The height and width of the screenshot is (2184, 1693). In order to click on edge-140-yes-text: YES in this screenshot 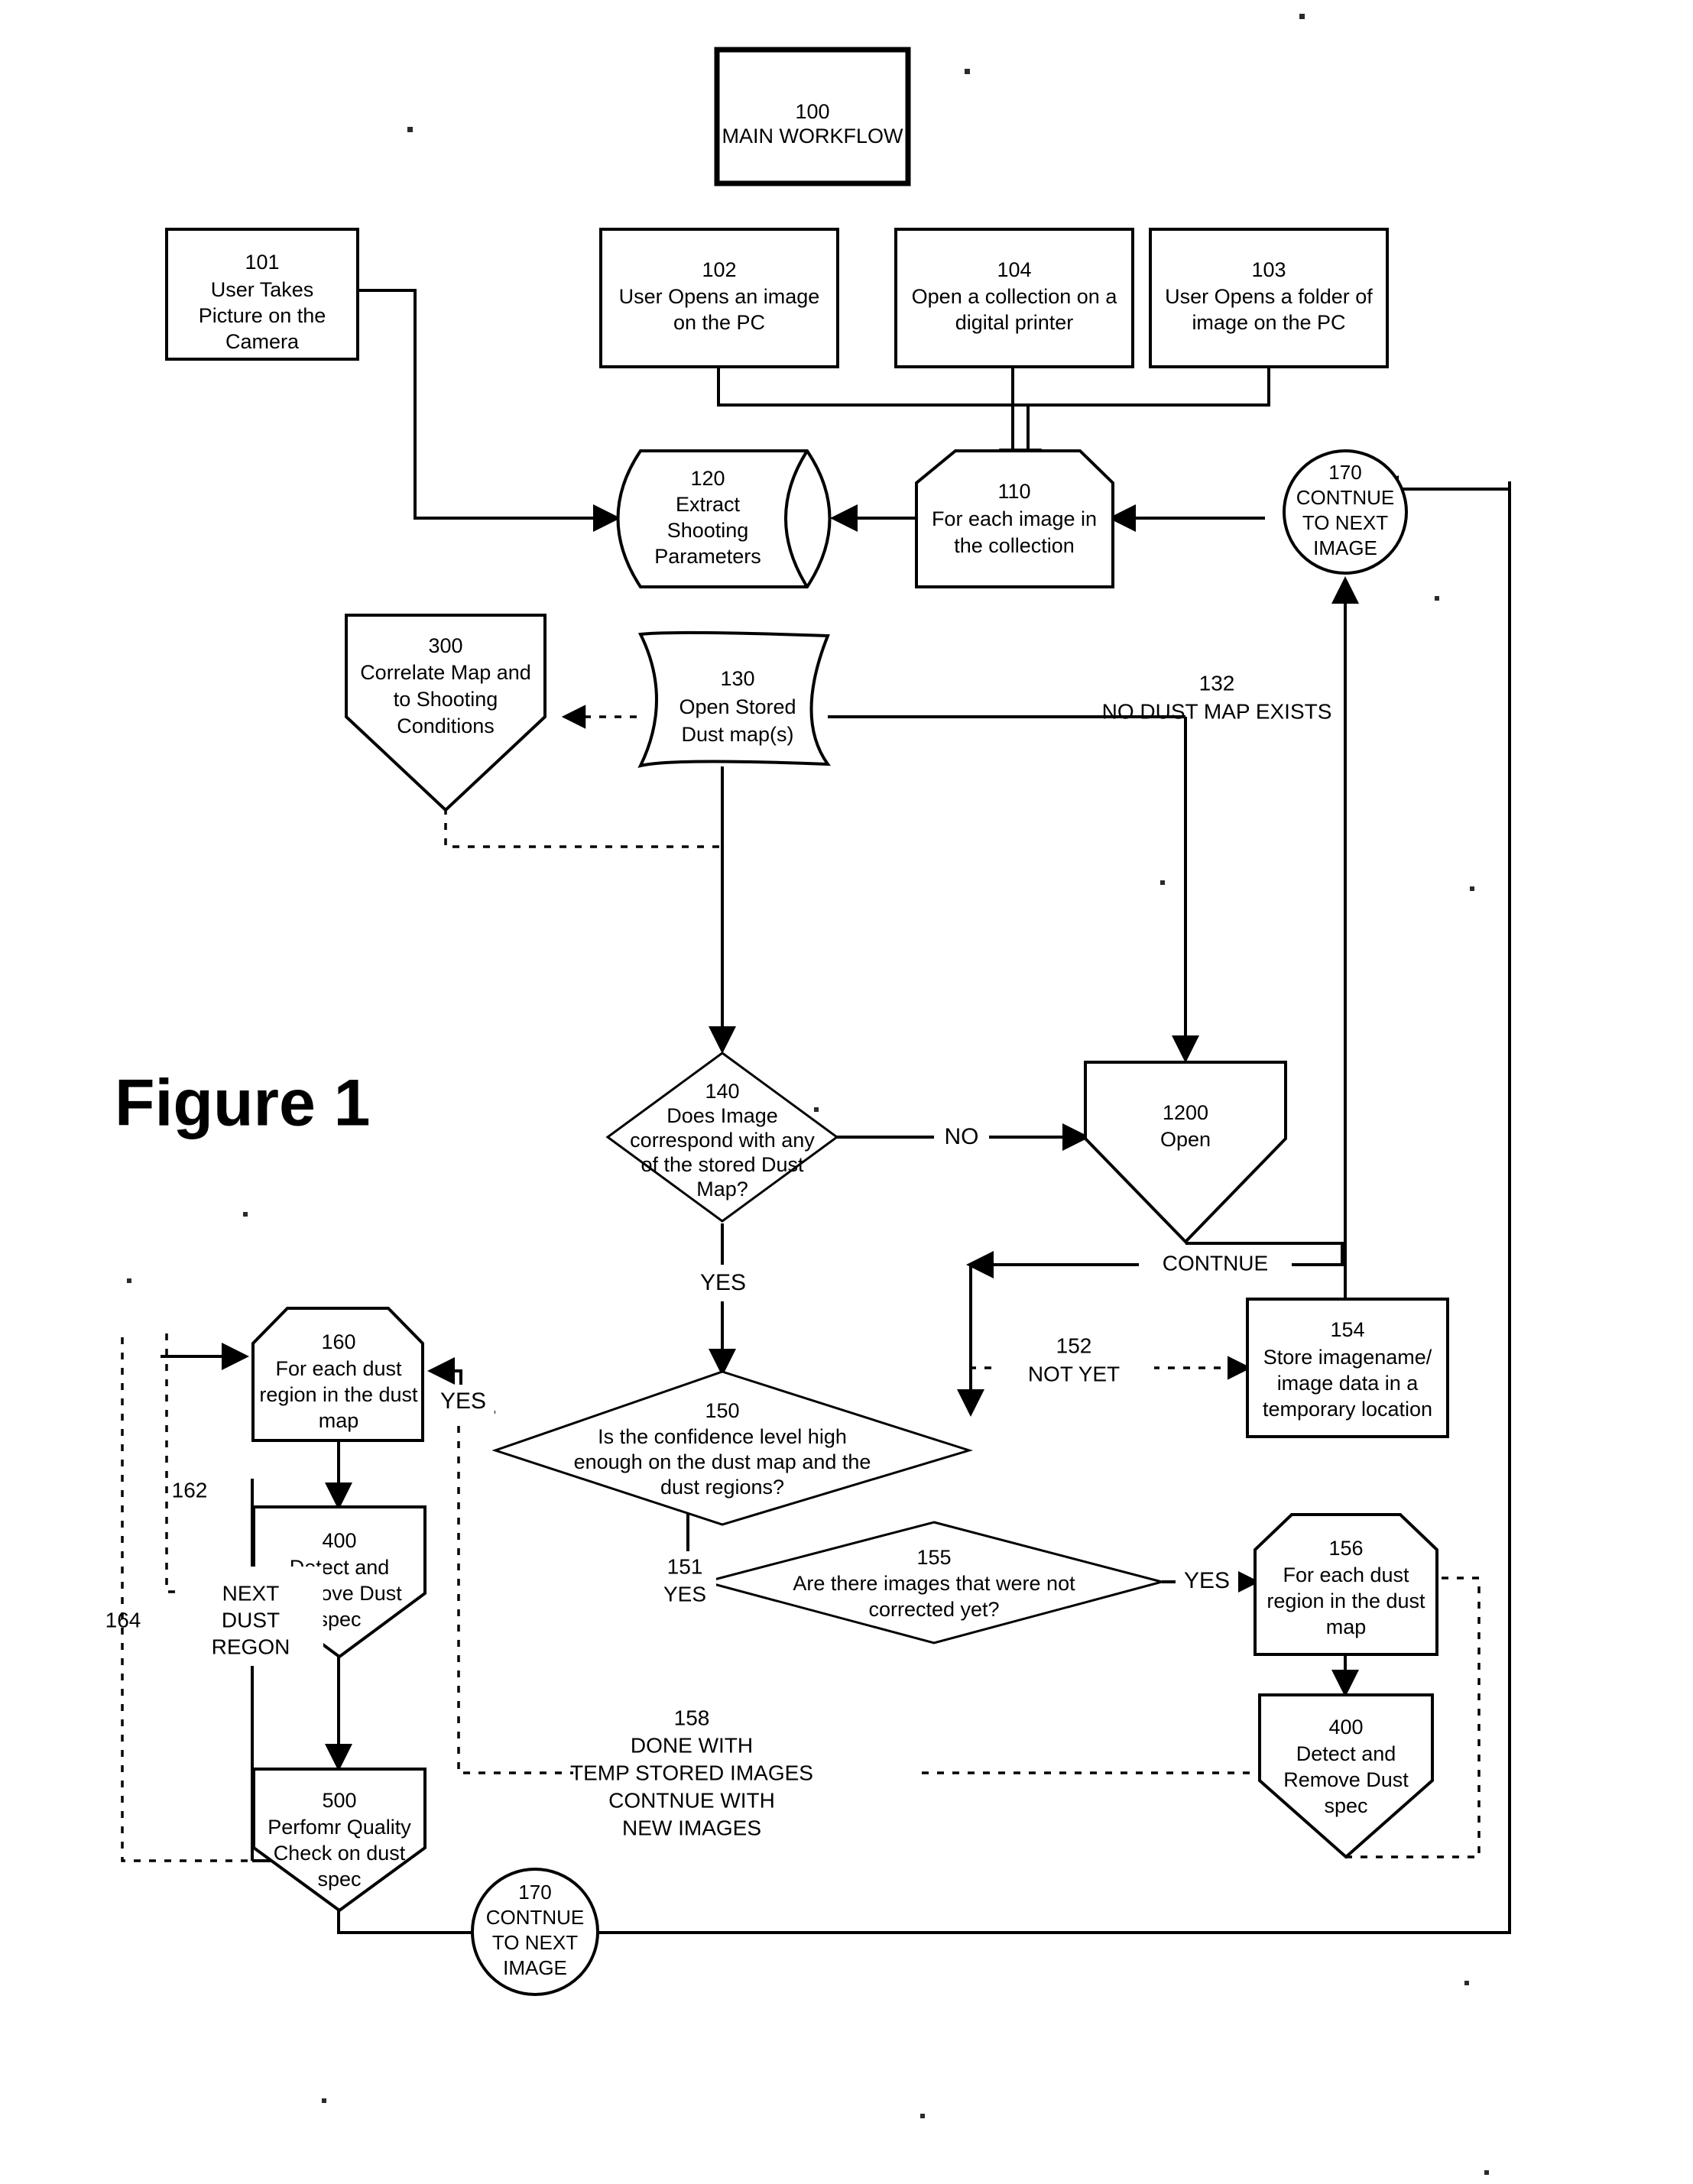, I will do `click(723, 1282)`.